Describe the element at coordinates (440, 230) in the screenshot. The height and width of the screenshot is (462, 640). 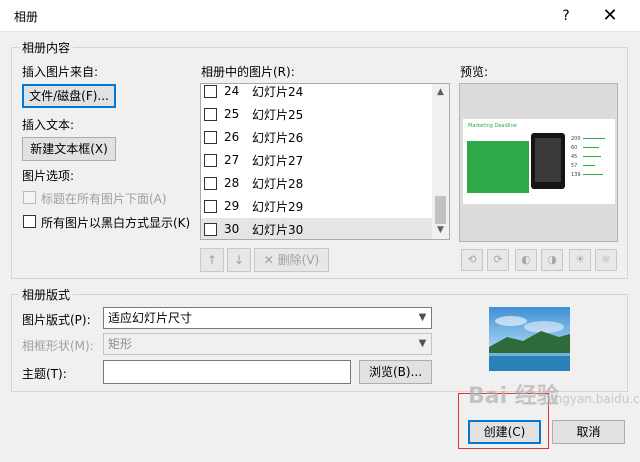
I see `scroll-down-arrow-icon: ▼` at that location.